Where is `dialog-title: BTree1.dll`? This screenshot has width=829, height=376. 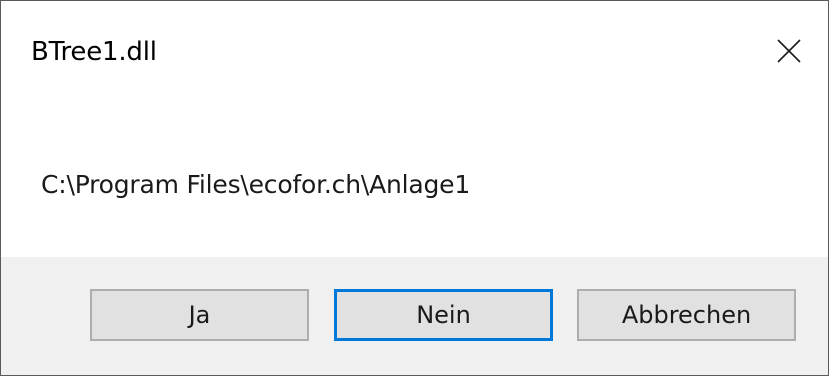
dialog-title: BTree1.dll is located at coordinates (94, 52).